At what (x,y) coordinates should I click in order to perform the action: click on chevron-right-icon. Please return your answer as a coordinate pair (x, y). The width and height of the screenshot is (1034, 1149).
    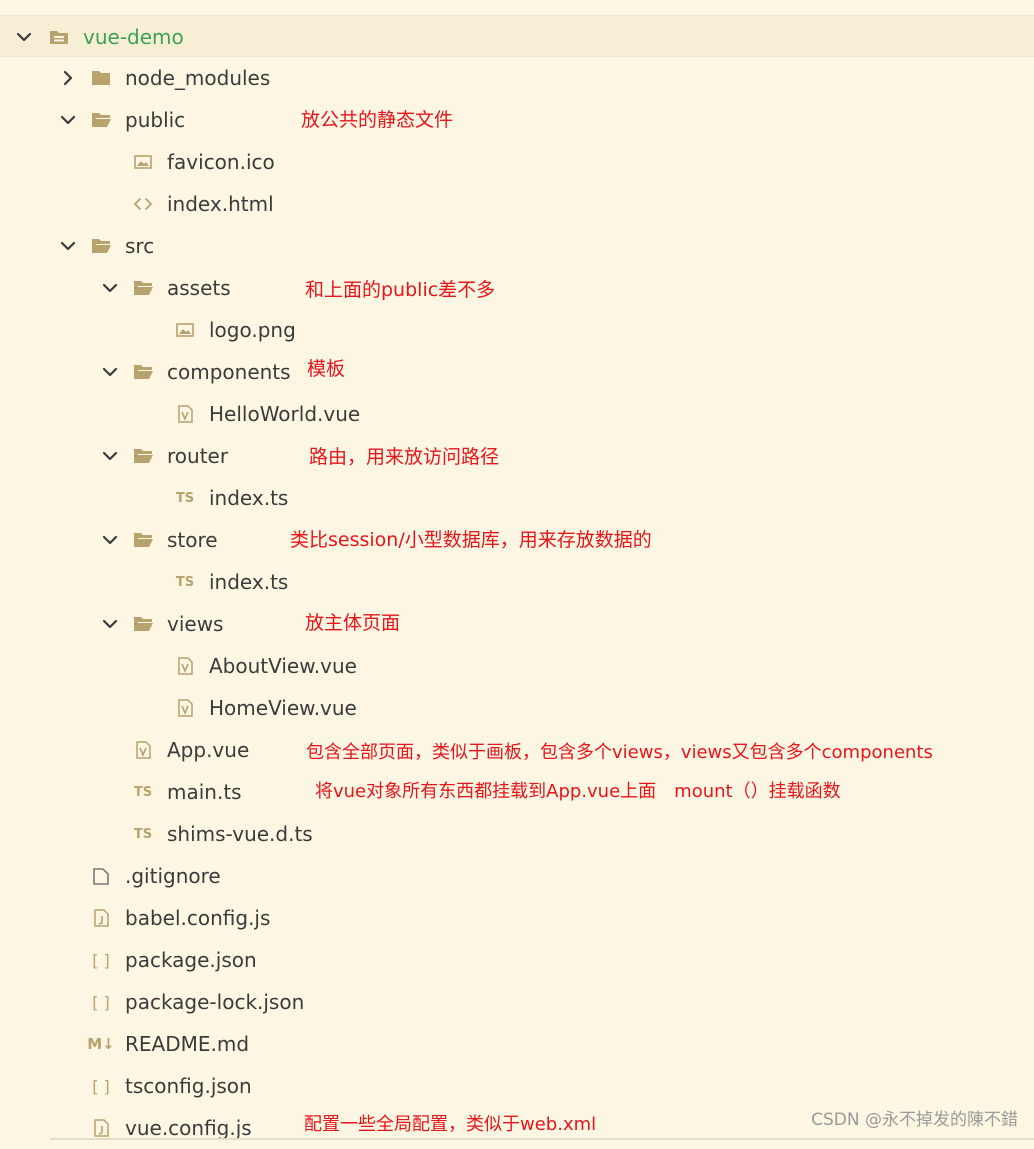
    Looking at the image, I should click on (68, 78).